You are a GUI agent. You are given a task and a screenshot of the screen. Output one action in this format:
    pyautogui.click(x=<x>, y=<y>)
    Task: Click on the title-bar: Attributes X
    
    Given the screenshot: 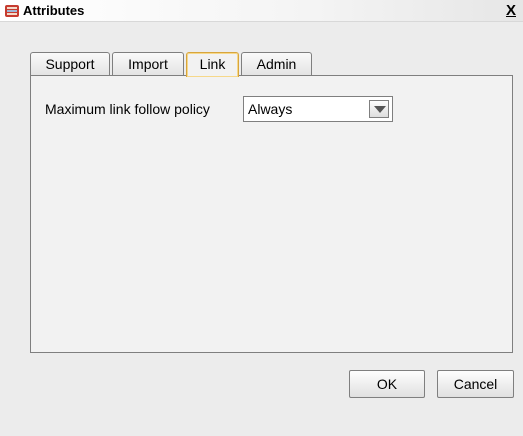 What is the action you would take?
    pyautogui.click(x=261, y=11)
    